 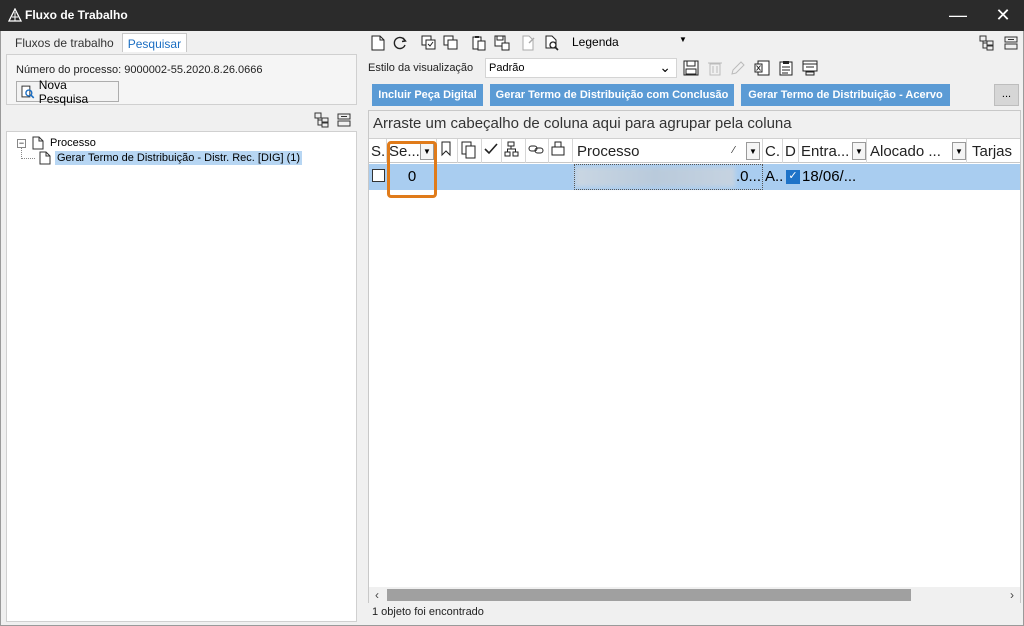 What do you see at coordinates (479, 43) in the screenshot?
I see `paste-document-icon` at bounding box center [479, 43].